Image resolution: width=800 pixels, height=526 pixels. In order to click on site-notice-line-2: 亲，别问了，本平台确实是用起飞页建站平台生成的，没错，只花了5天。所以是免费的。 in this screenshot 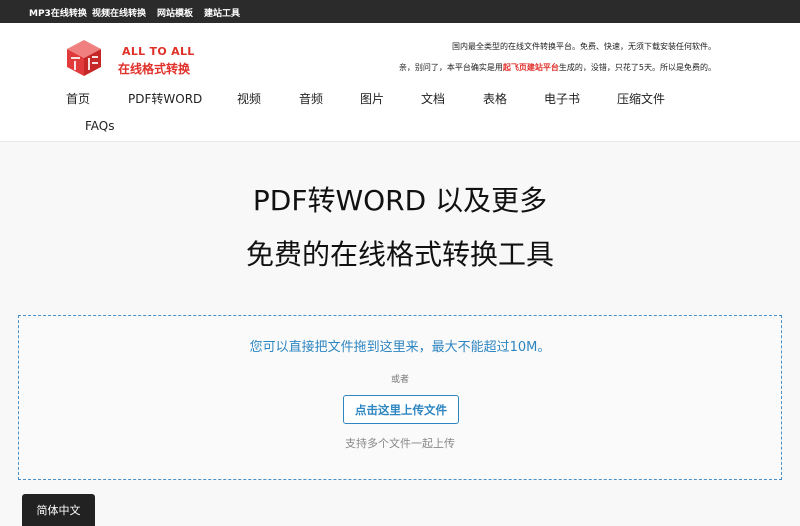, I will do `click(557, 67)`.